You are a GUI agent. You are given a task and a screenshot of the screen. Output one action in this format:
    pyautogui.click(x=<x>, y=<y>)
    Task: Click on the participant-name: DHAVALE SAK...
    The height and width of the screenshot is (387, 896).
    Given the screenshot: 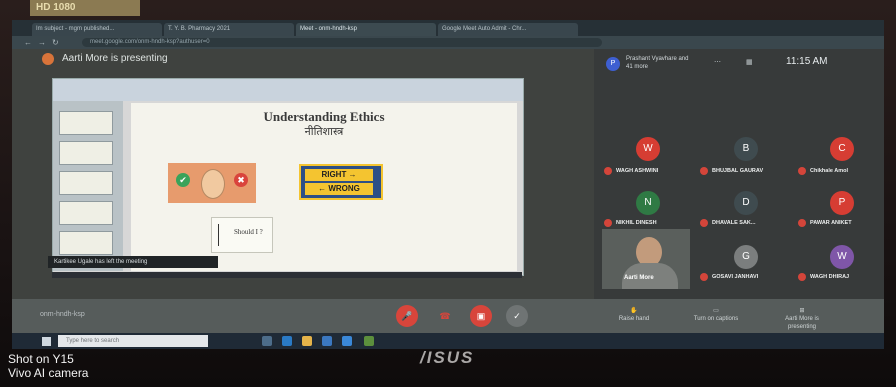 What is the action you would take?
    pyautogui.click(x=734, y=223)
    